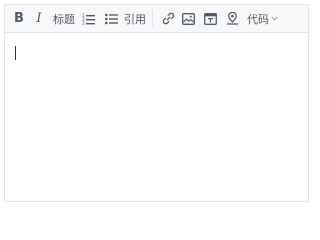  I want to click on italic-icon: I, so click(39, 18).